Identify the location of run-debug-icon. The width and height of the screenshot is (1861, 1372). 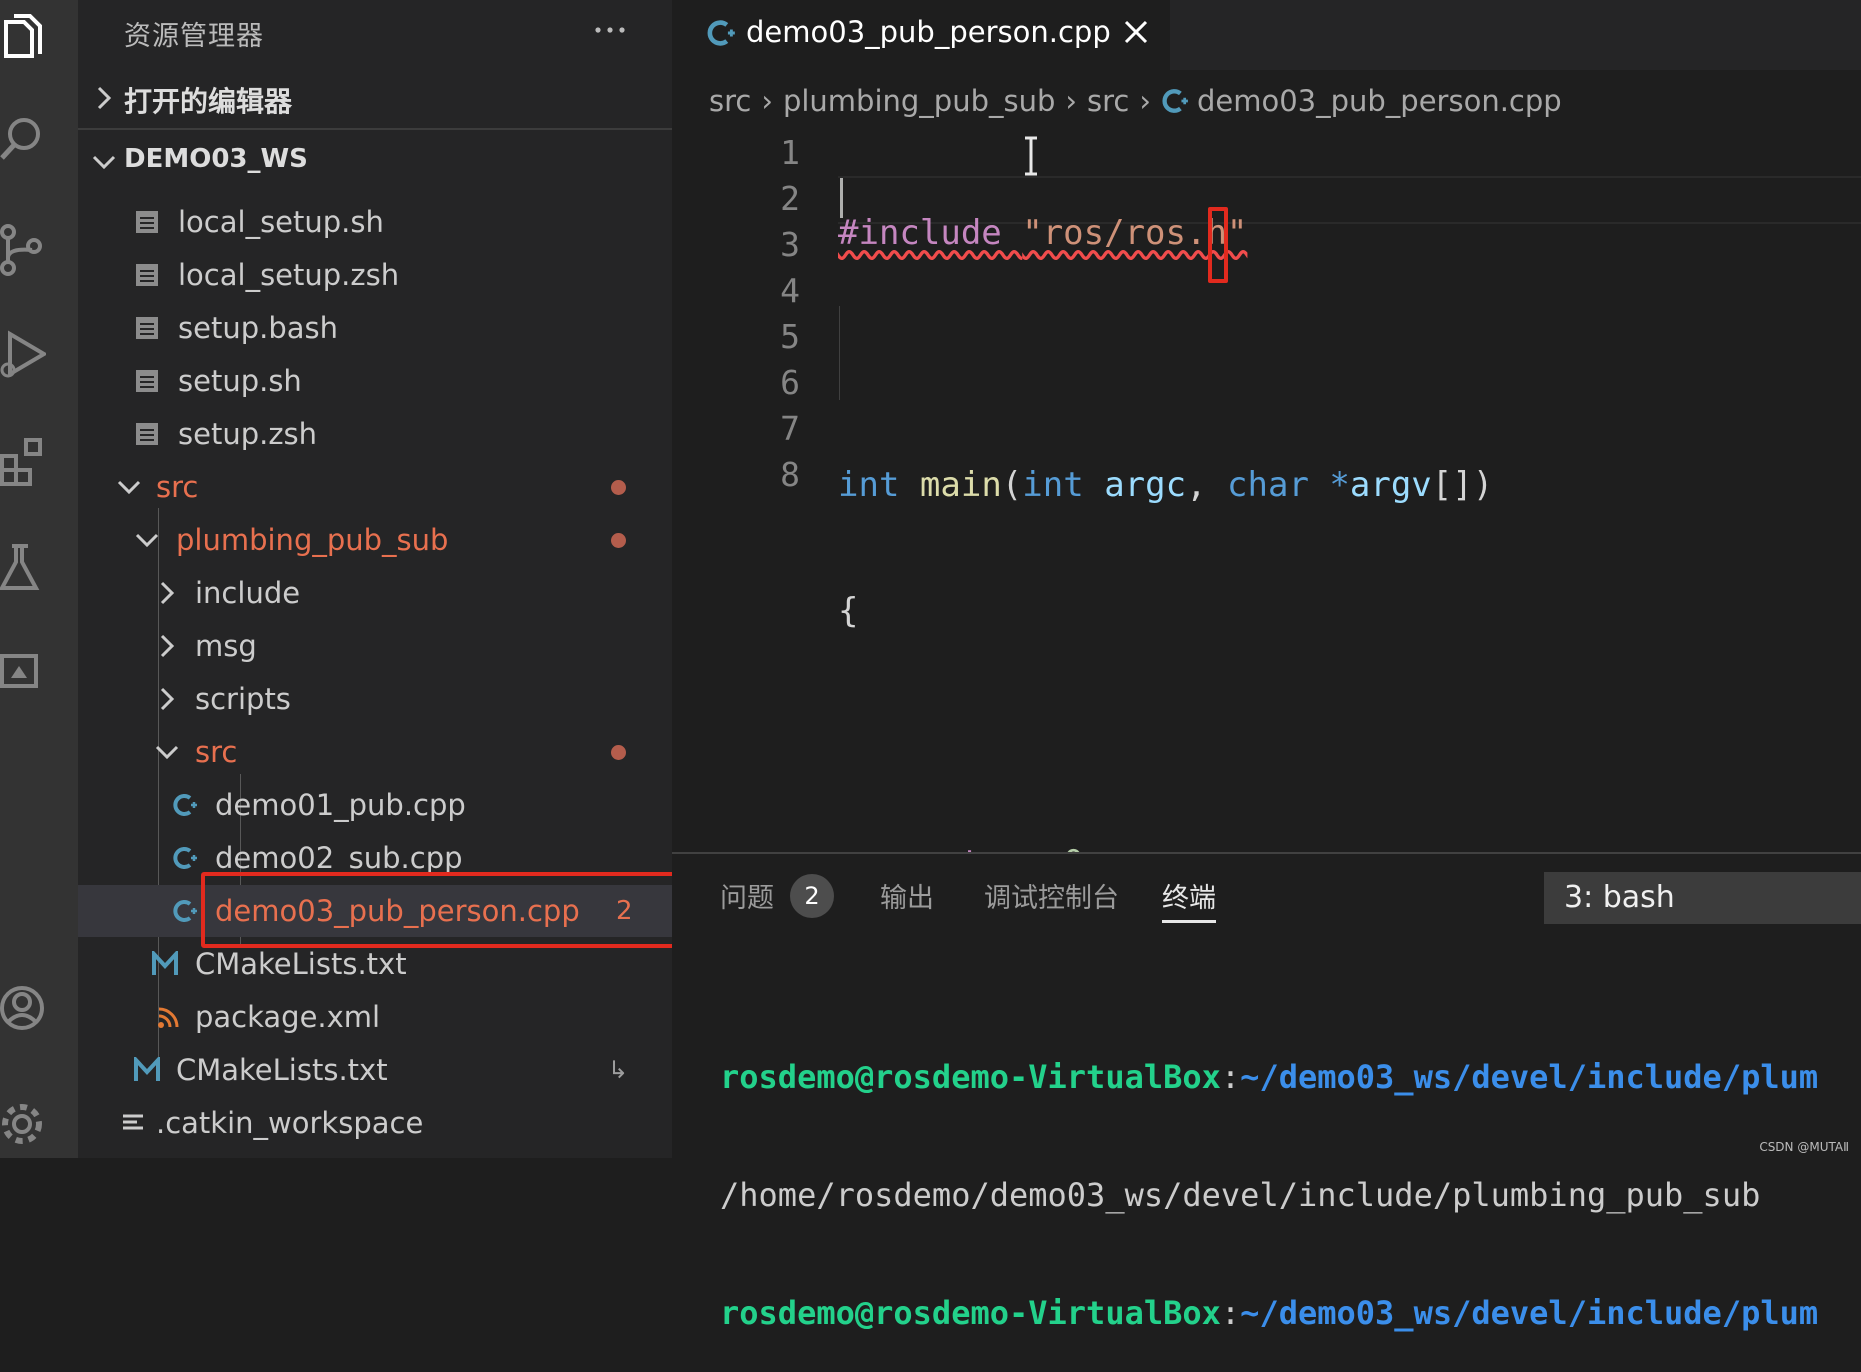
(24, 355).